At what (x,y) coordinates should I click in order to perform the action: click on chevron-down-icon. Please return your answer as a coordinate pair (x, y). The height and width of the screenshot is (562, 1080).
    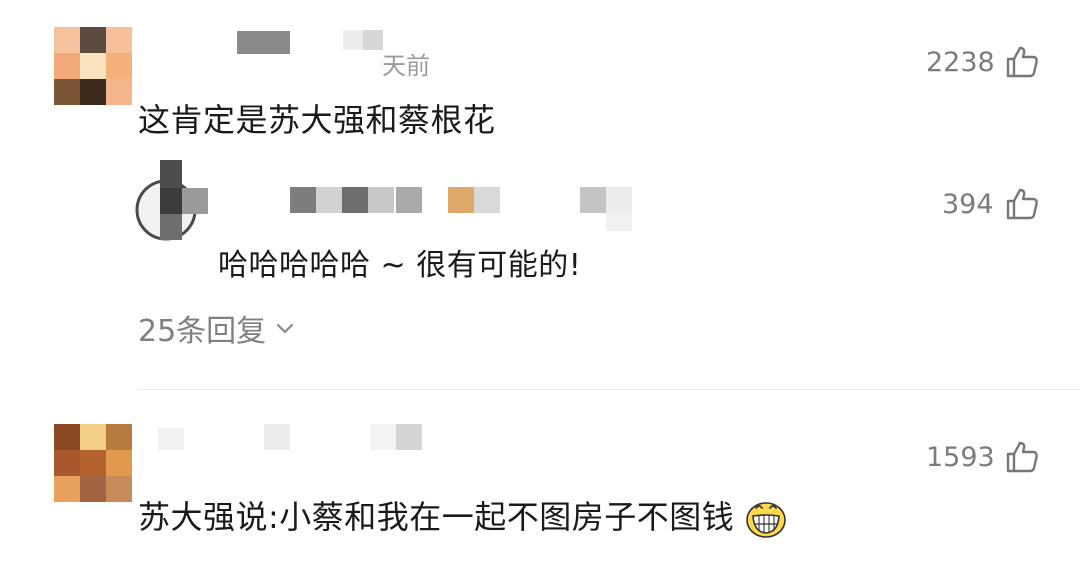
    Looking at the image, I should click on (285, 328).